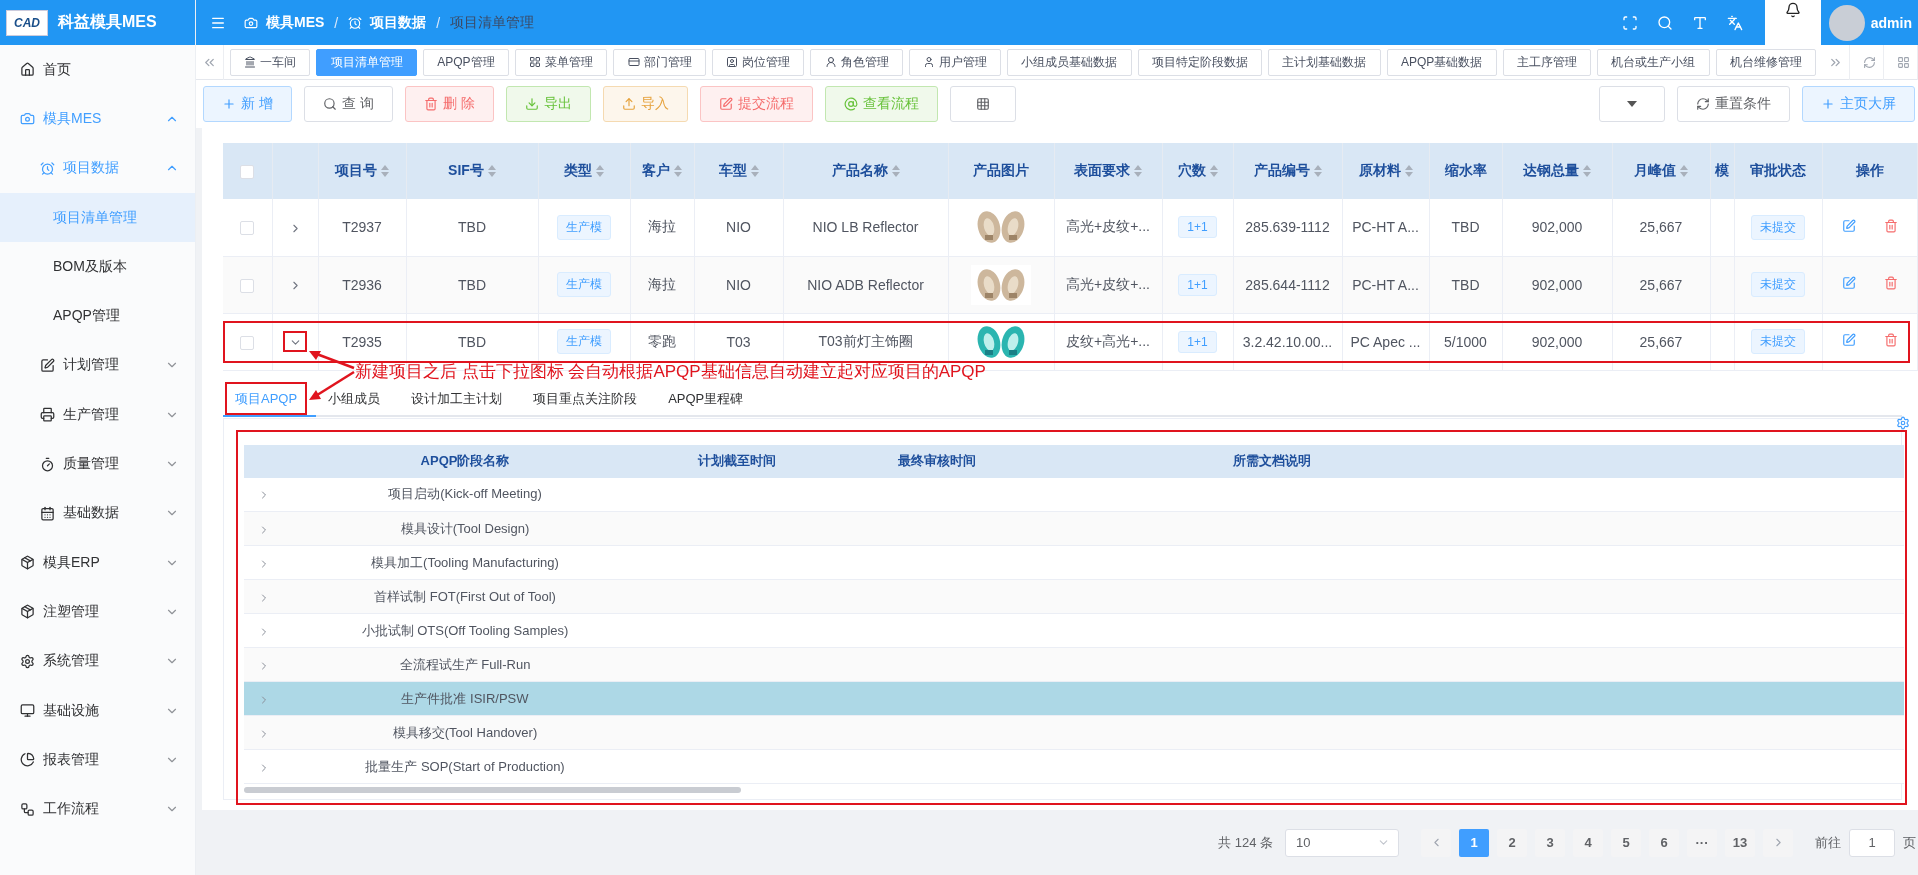 The image size is (1918, 875). What do you see at coordinates (589, 400) in the screenshot?
I see `tab: 项目重点关注阶段` at bounding box center [589, 400].